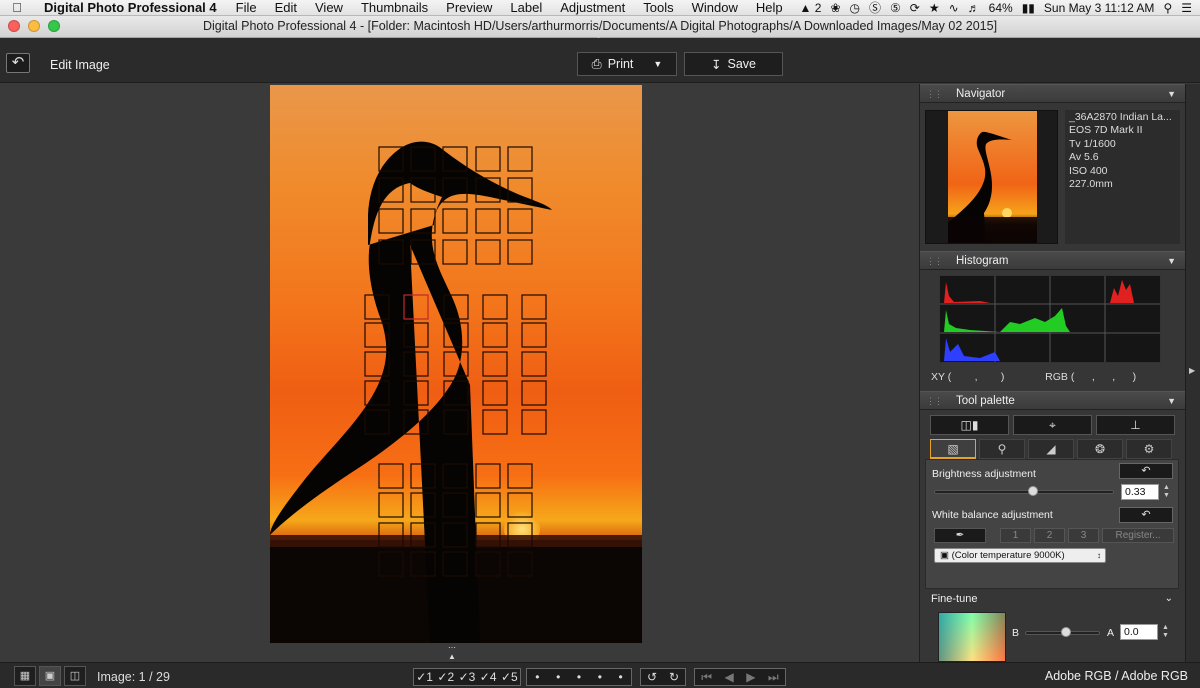  I want to click on eyedropper-button: ✒, so click(960, 535).